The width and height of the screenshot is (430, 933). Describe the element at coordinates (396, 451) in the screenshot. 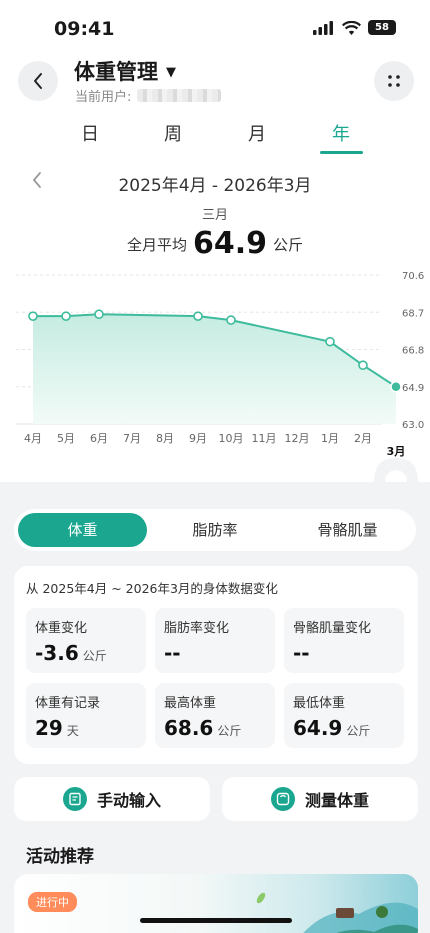

I see `x-tick-label: 3月` at that location.